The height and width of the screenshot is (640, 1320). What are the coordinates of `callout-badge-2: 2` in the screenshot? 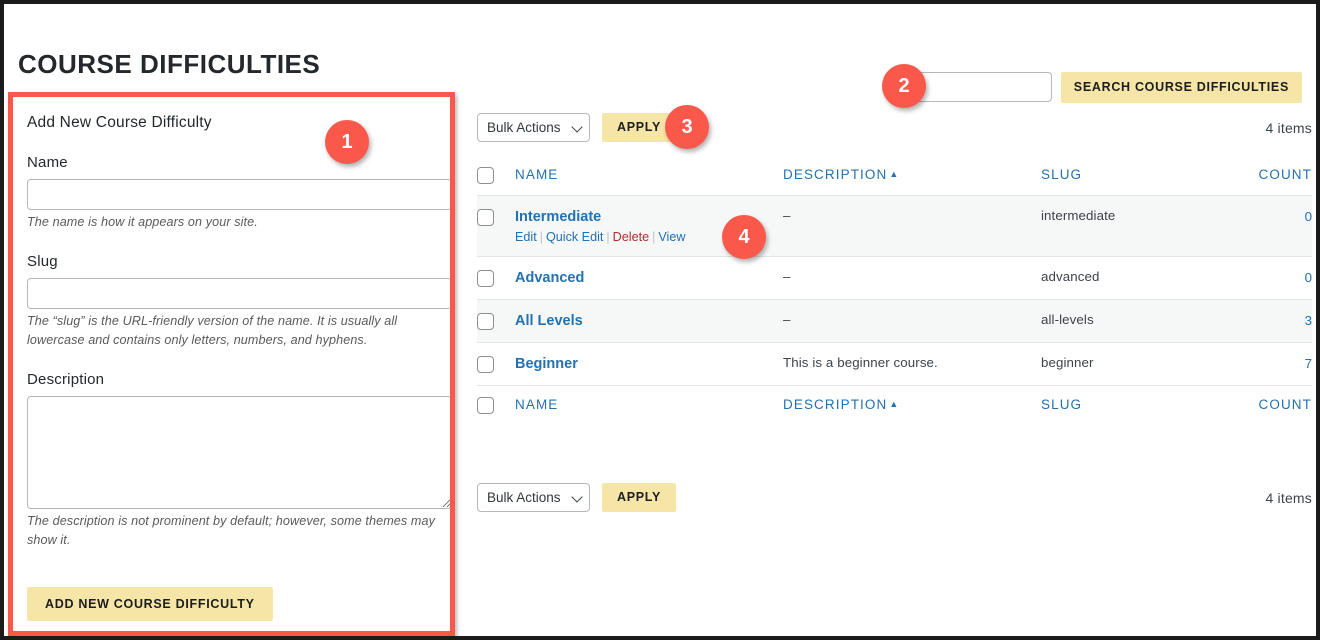 It's located at (904, 86).